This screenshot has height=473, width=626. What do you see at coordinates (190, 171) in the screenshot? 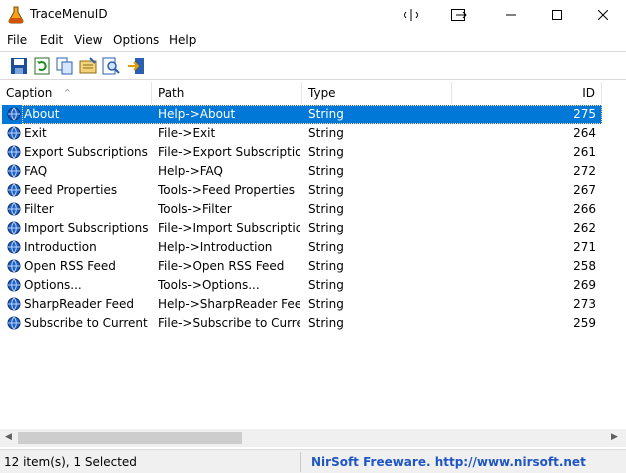
I see `row-path: Help->FAQ` at bounding box center [190, 171].